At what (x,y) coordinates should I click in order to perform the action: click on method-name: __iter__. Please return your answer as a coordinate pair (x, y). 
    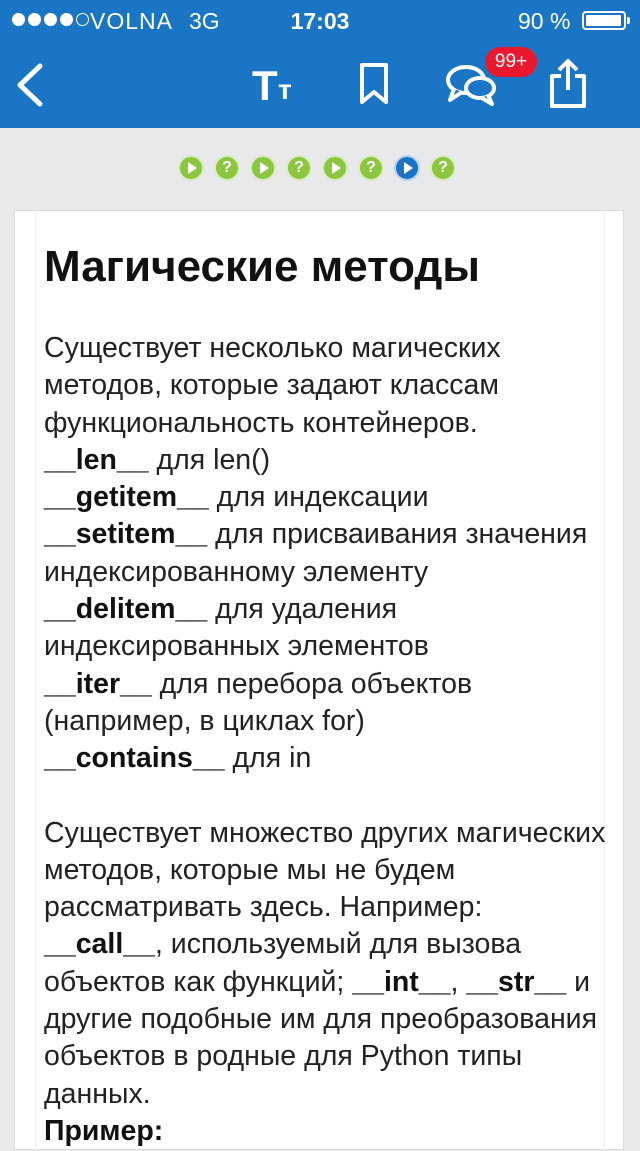
    Looking at the image, I should click on (98, 683).